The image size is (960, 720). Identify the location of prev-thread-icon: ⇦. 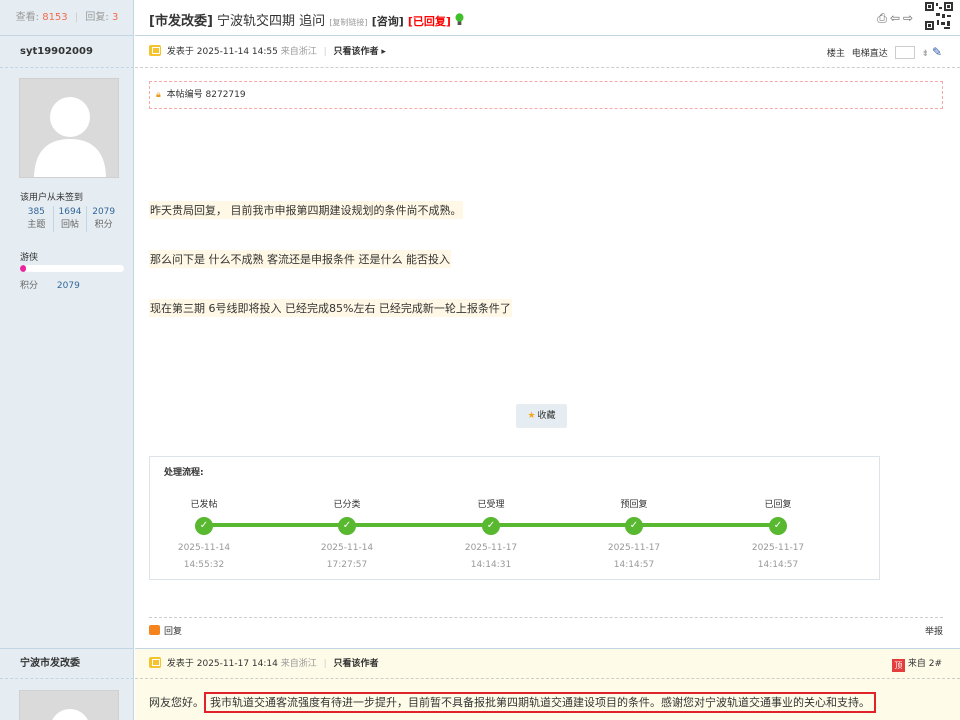
(896, 18).